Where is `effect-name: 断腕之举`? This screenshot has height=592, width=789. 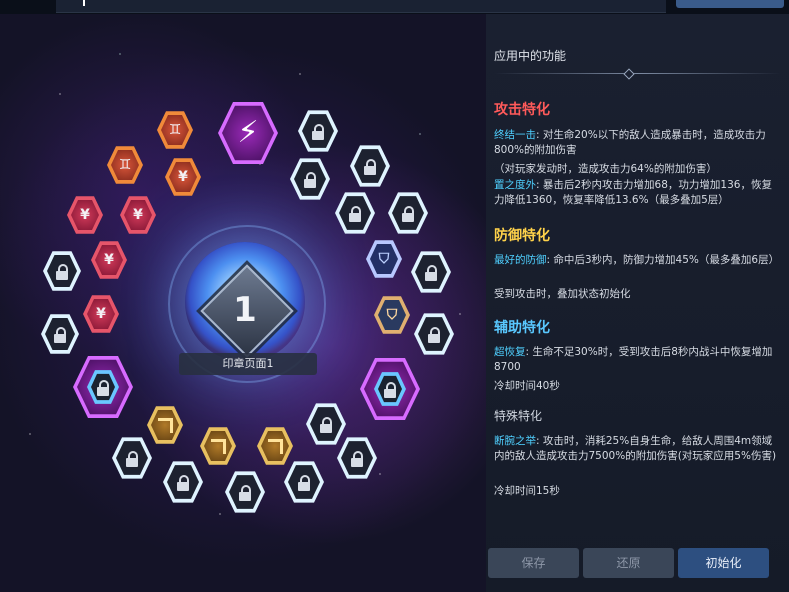 effect-name: 断腕之举 is located at coordinates (515, 441).